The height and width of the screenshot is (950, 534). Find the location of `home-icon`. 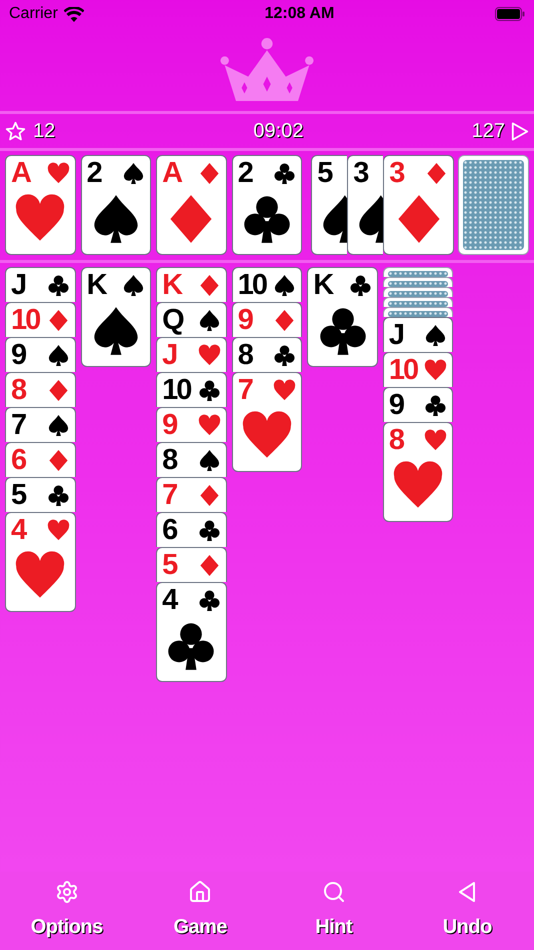

home-icon is located at coordinates (200, 892).